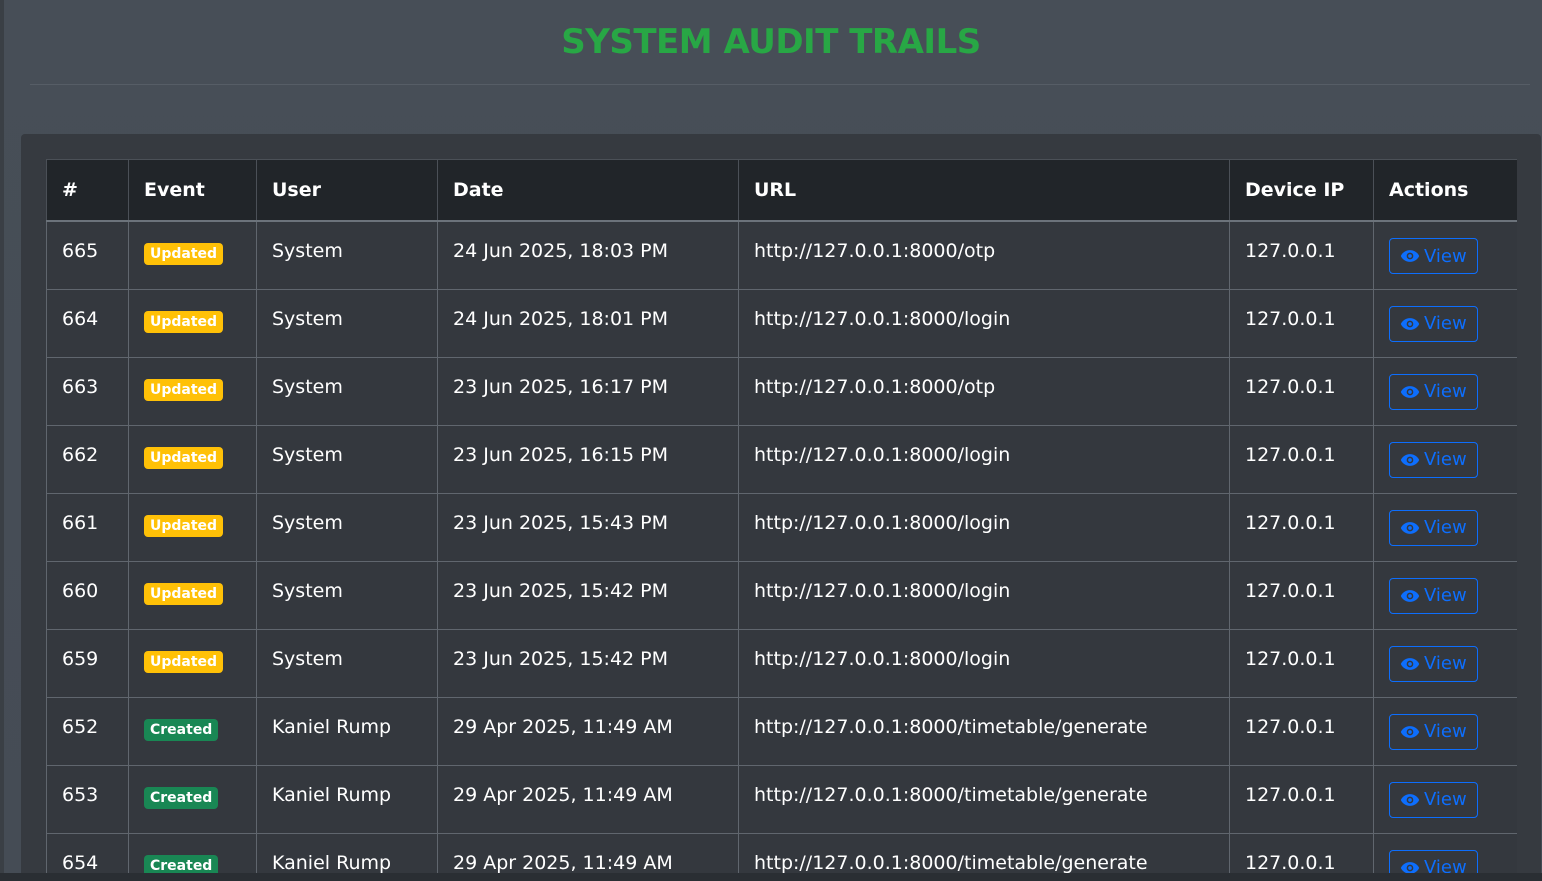 The image size is (1542, 881). I want to click on cell-date: 24 Jun 2025, 18:01 PM, so click(588, 323).